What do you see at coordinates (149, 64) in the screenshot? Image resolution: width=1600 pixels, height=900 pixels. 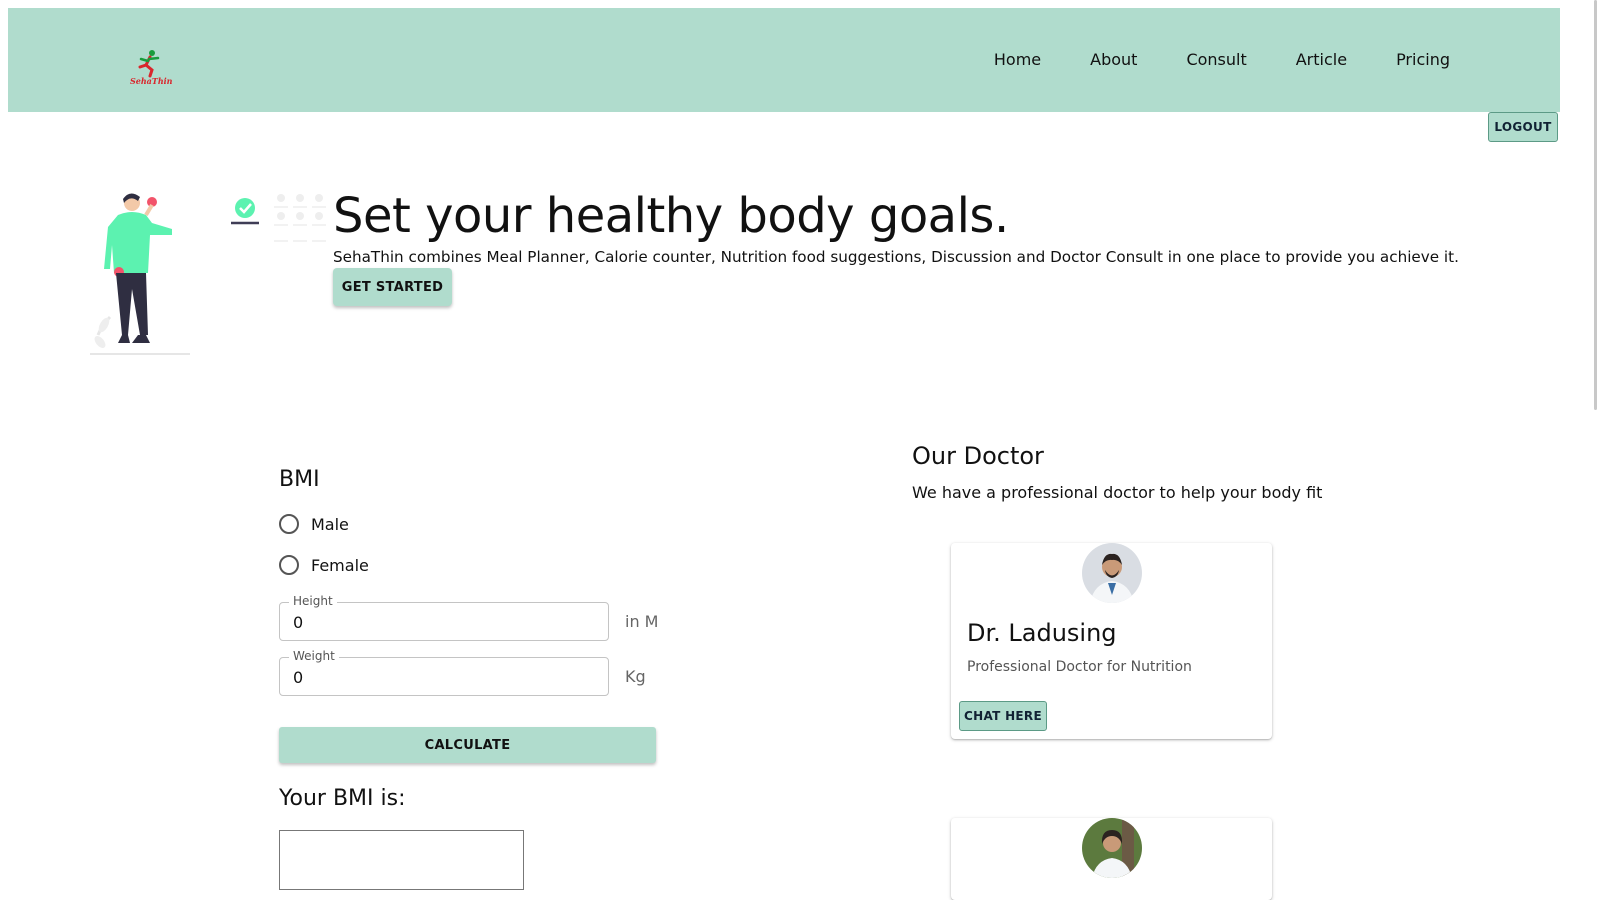 I see `runner-logo-icon` at bounding box center [149, 64].